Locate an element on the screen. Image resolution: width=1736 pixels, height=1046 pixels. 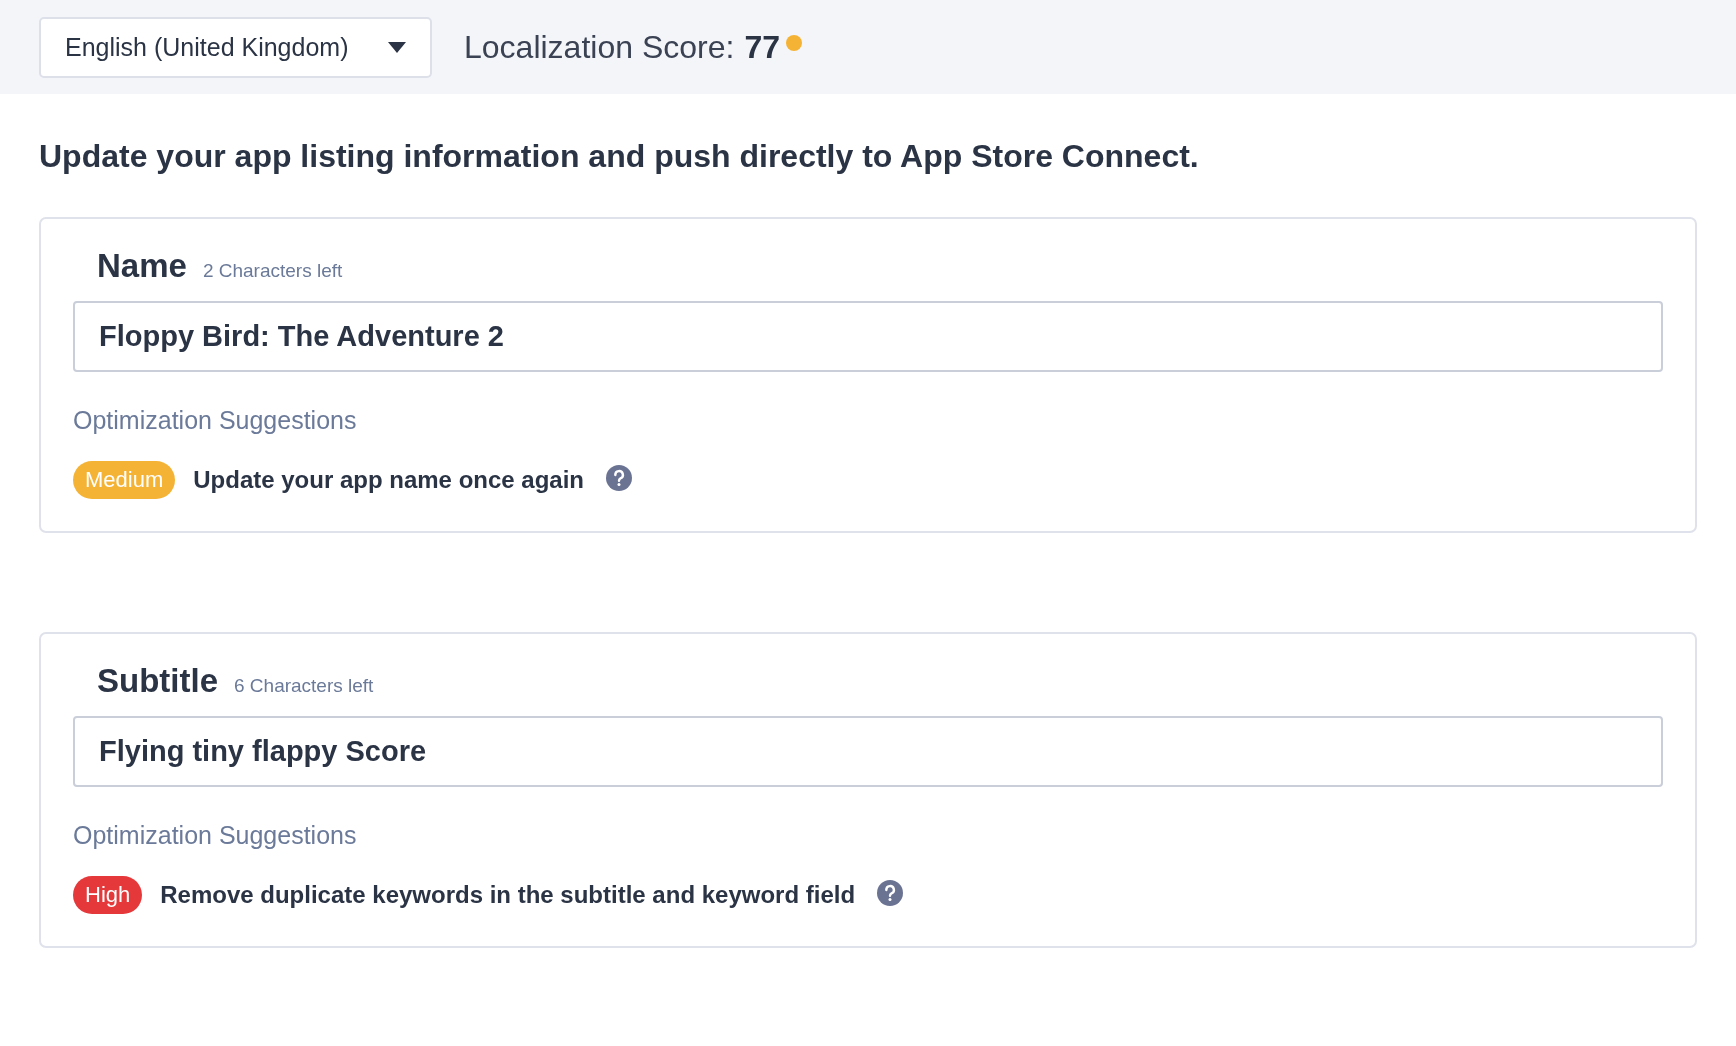
priority-badge: High is located at coordinates (108, 895).